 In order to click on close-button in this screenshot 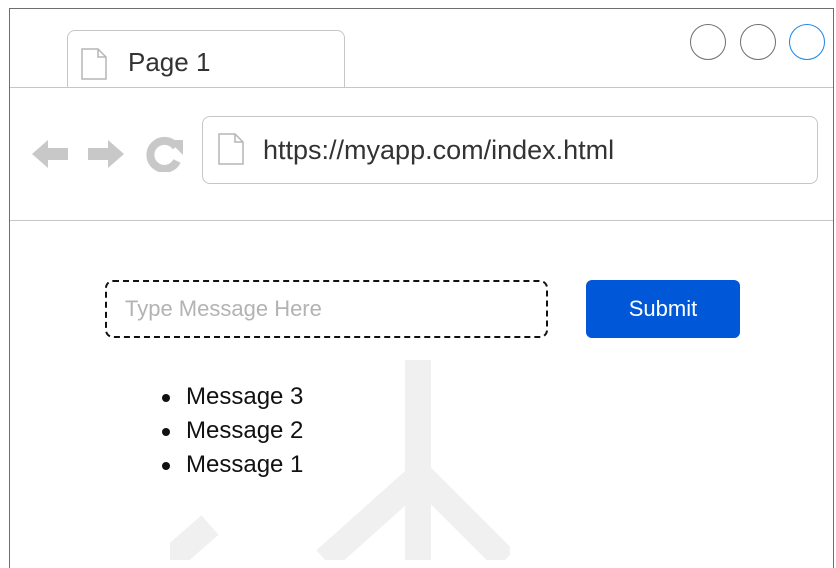, I will do `click(807, 42)`.